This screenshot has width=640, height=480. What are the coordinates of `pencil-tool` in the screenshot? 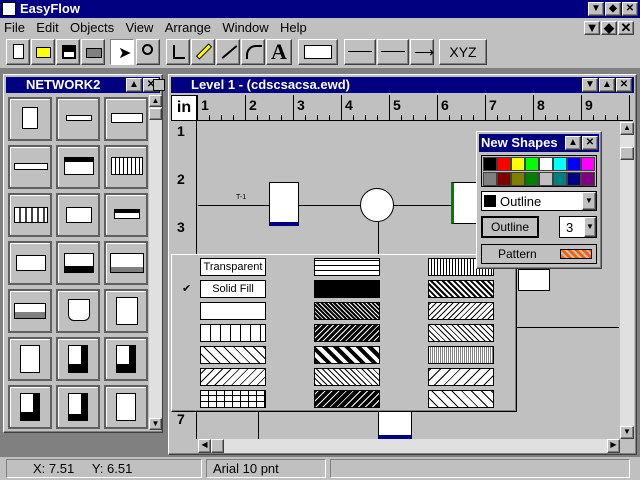 It's located at (203, 52).